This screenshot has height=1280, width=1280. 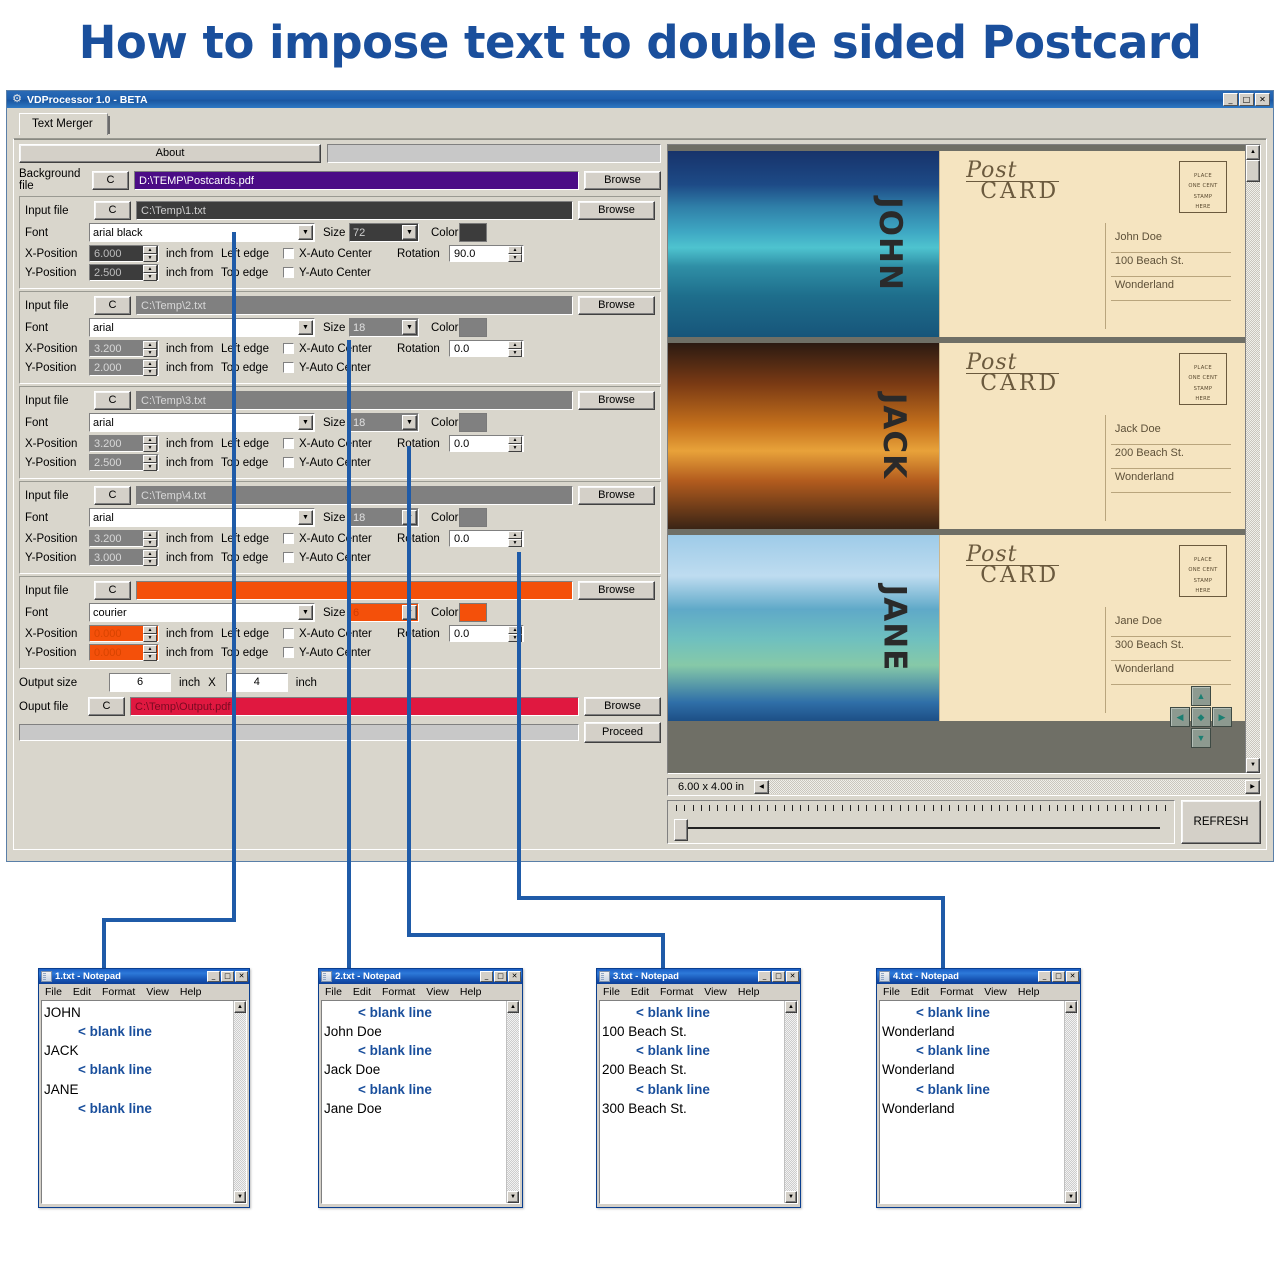 I want to click on maximize-button: □, so click(x=1246, y=99).